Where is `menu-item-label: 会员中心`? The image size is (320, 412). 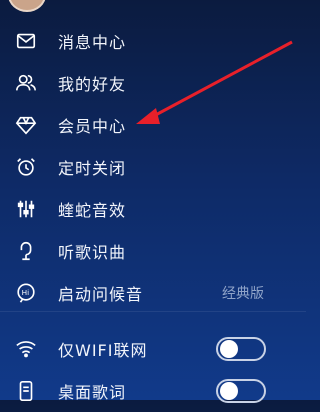 menu-item-label: 会员中心 is located at coordinates (92, 126).